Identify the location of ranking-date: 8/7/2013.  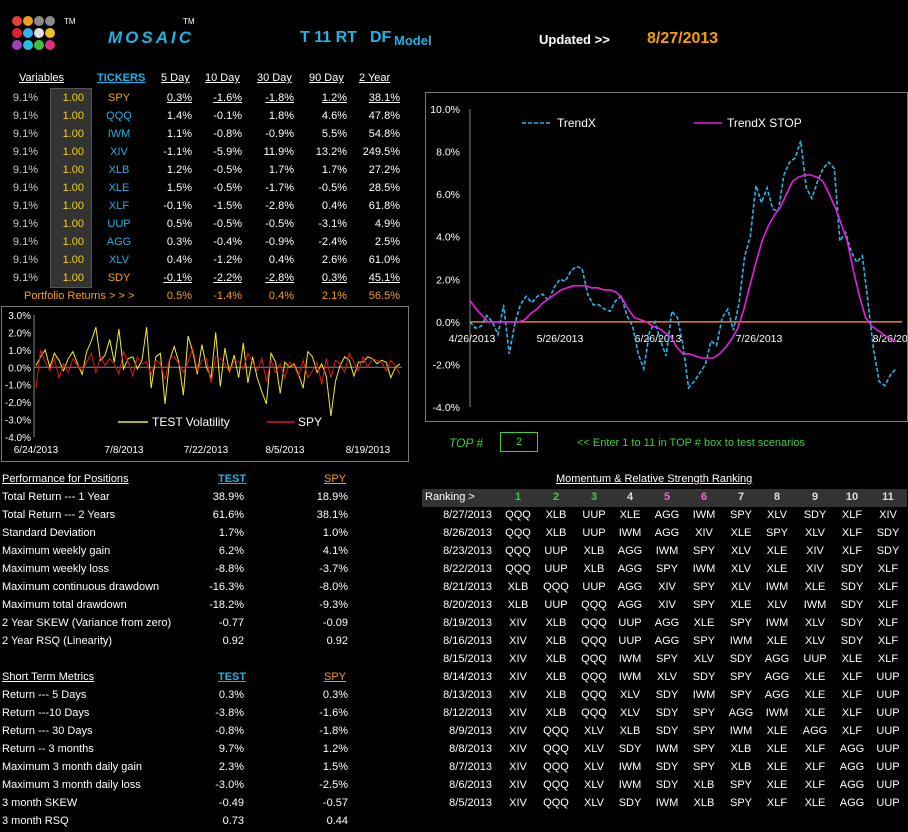
(470, 767).